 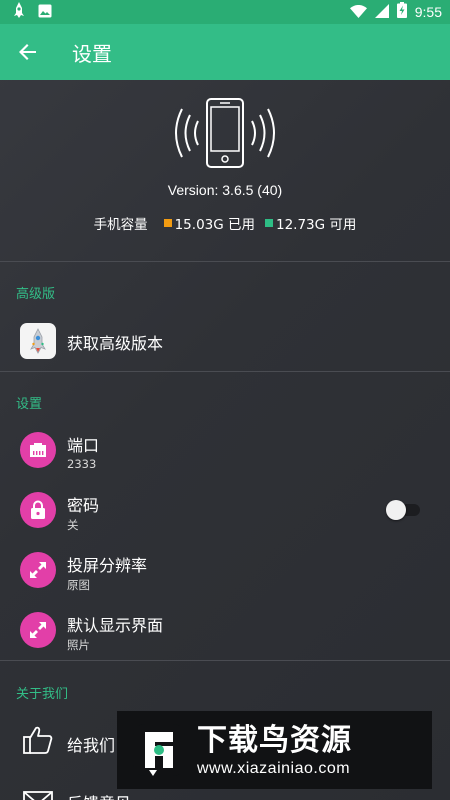 I want to click on setting-title: 默认显示界面, so click(x=115, y=625).